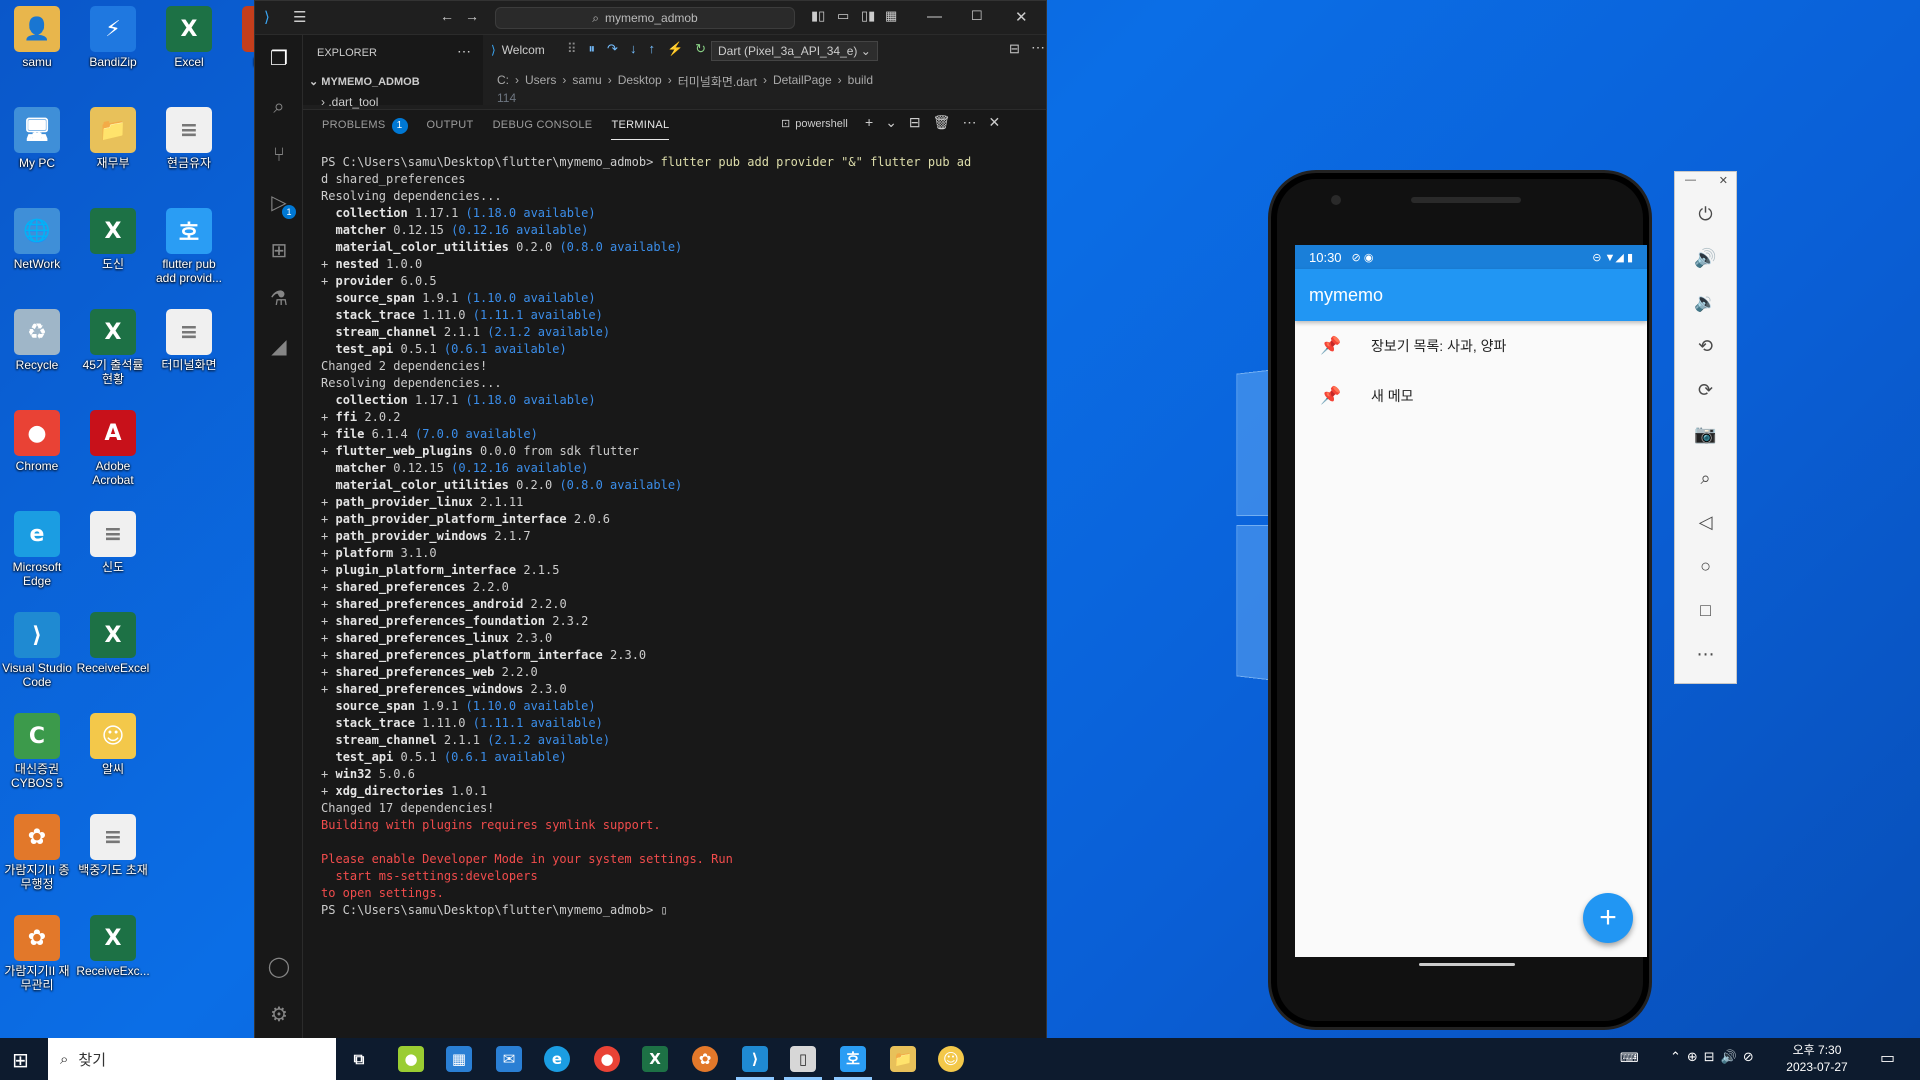 This screenshot has width=1920, height=1080. Describe the element at coordinates (1705, 180) in the screenshot. I see `emu-close-icon: ✕` at that location.